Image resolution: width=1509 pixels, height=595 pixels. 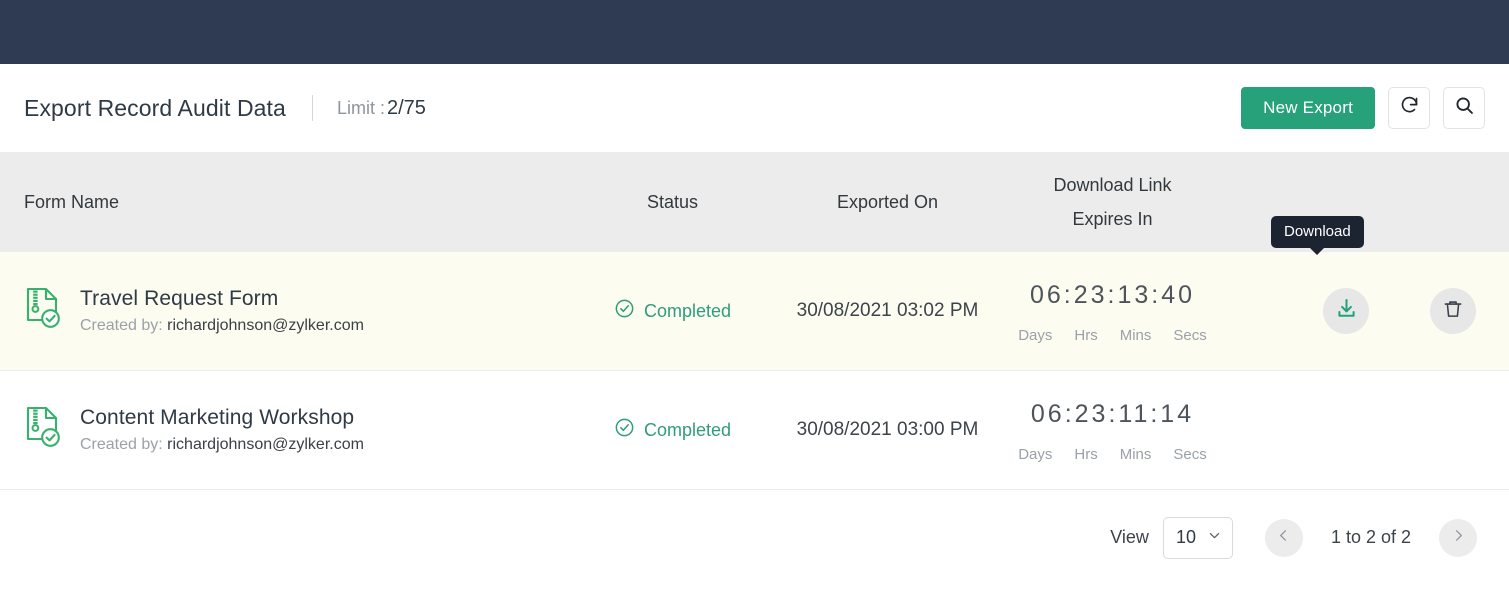 I want to click on column-header-exported-on: Exported On, so click(x=887, y=201).